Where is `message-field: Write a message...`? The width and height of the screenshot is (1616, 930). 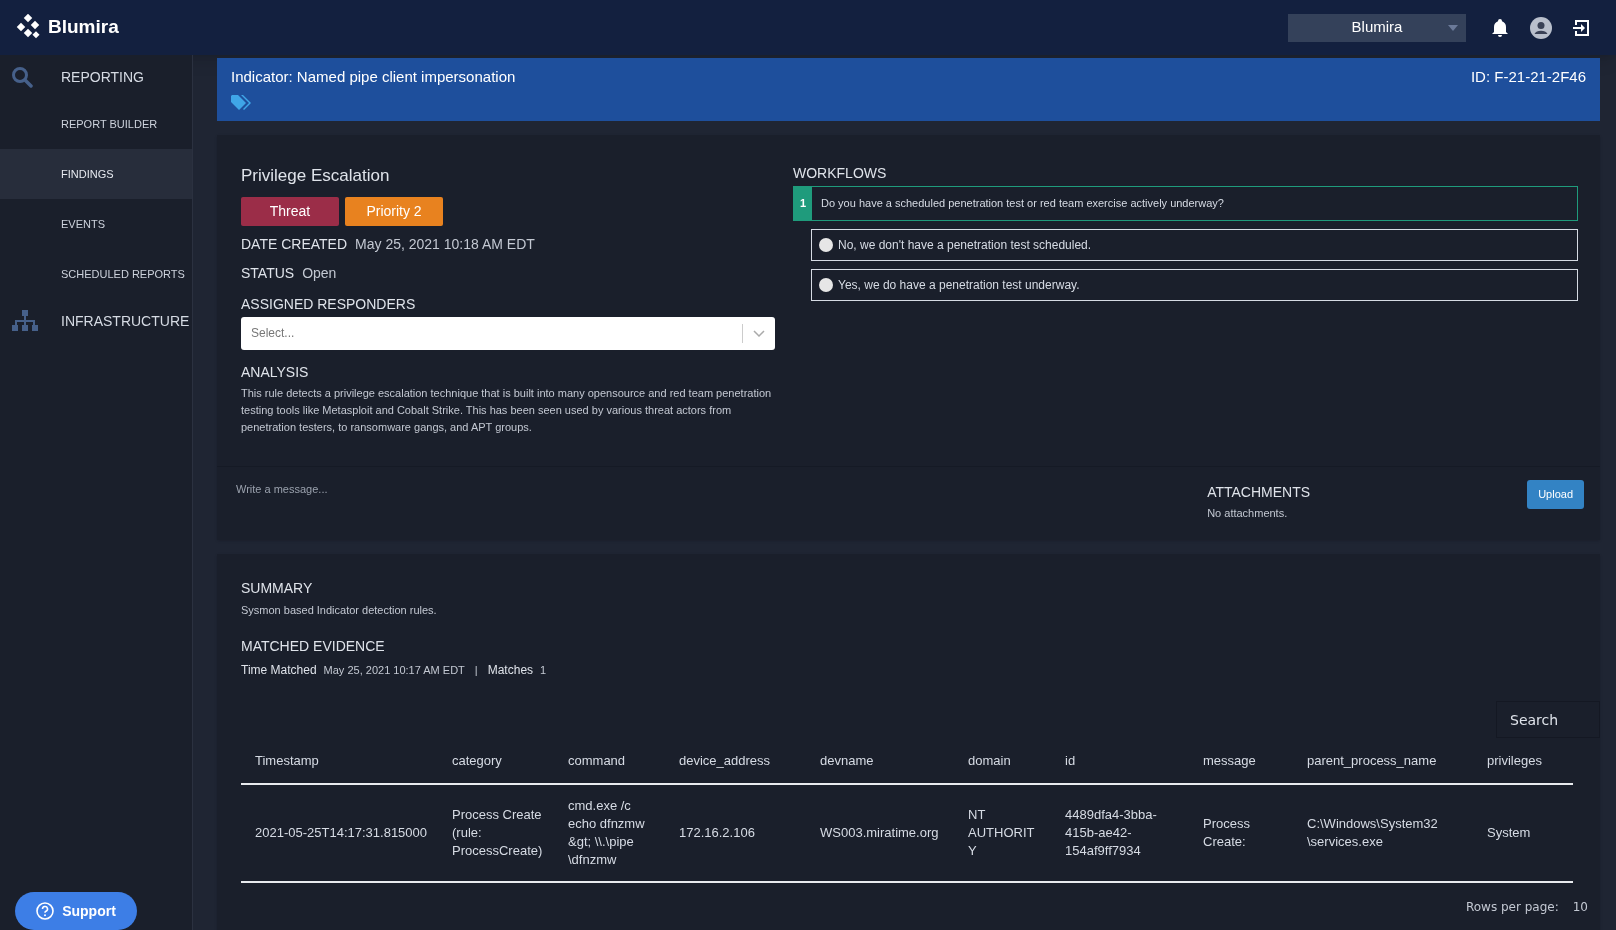
message-field: Write a message... is located at coordinates (712, 503).